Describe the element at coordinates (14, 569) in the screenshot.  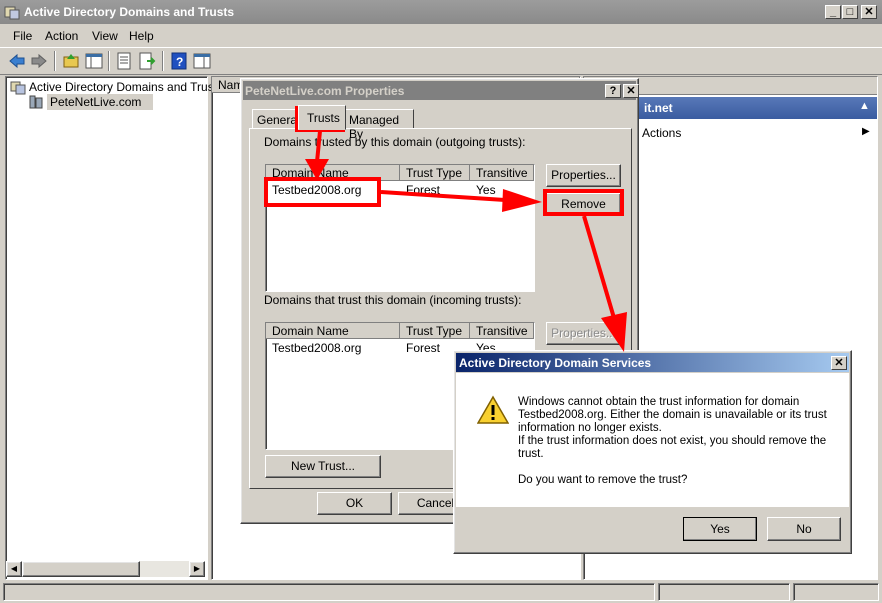
I see `scroll-left-button: ◀` at that location.